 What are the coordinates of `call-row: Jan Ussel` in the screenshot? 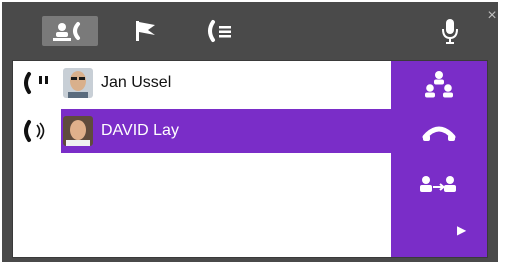 It's located at (202, 83).